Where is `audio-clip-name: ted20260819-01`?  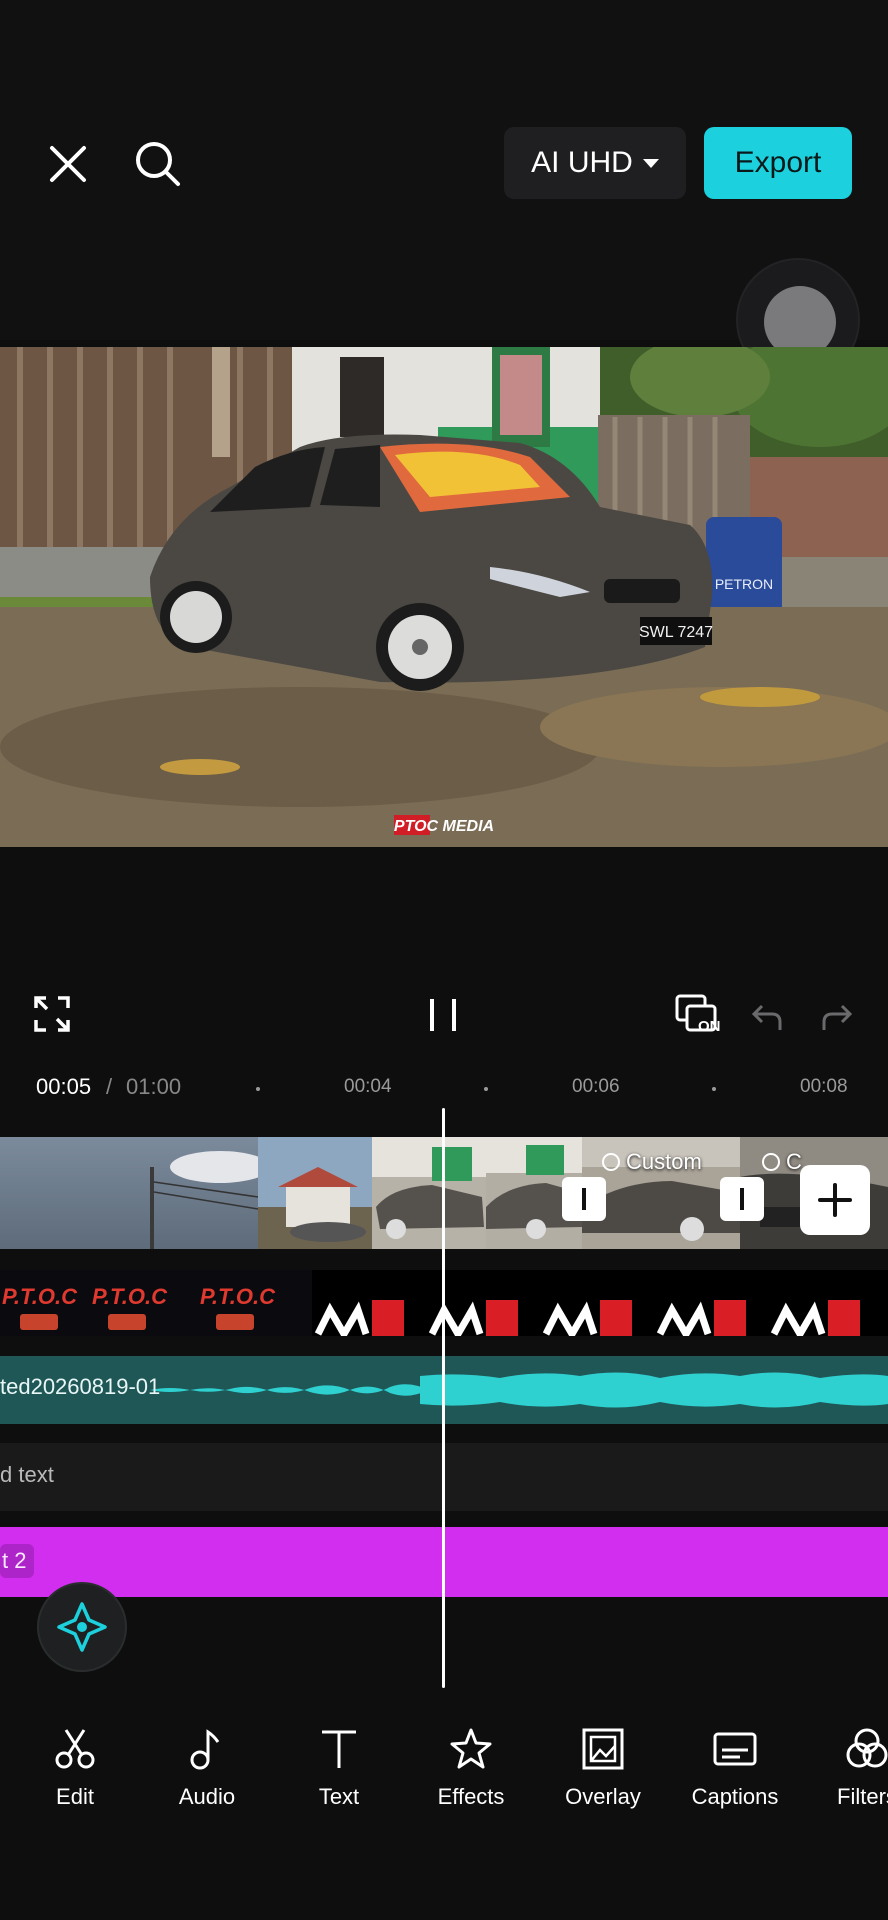 audio-clip-name: ted20260819-01 is located at coordinates (80, 1386).